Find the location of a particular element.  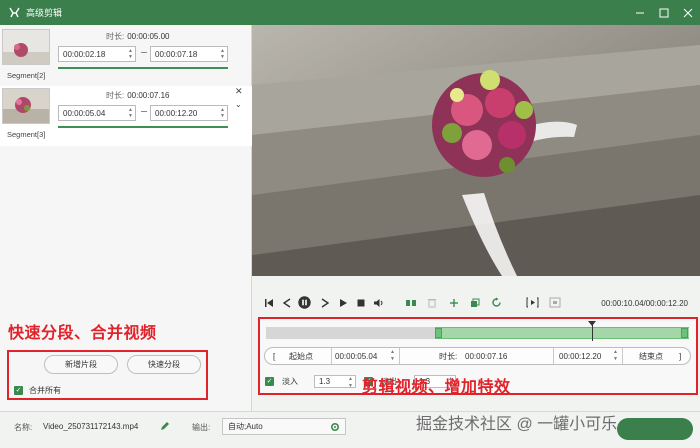

trim-timeline is located at coordinates (477, 331).